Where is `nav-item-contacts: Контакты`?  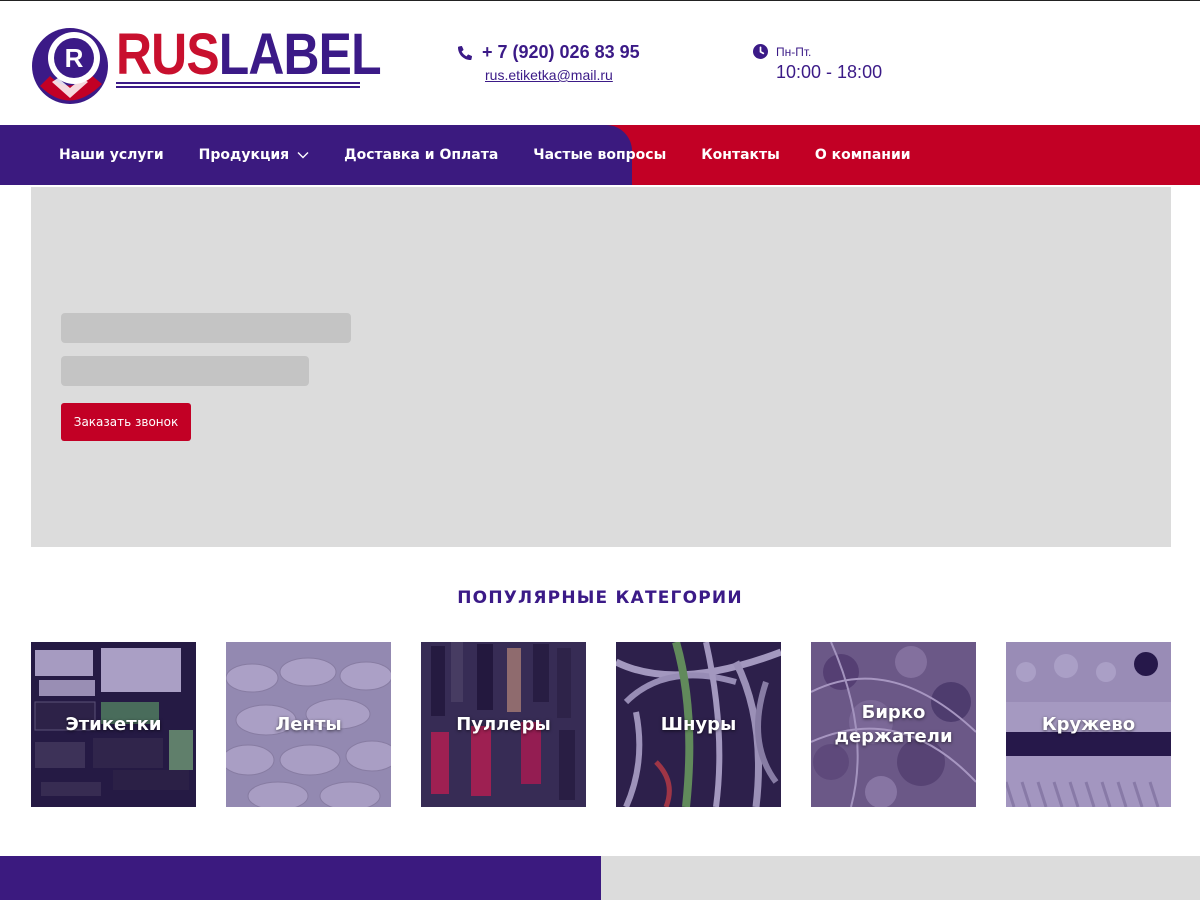
nav-item-contacts: Контакты is located at coordinates (740, 155).